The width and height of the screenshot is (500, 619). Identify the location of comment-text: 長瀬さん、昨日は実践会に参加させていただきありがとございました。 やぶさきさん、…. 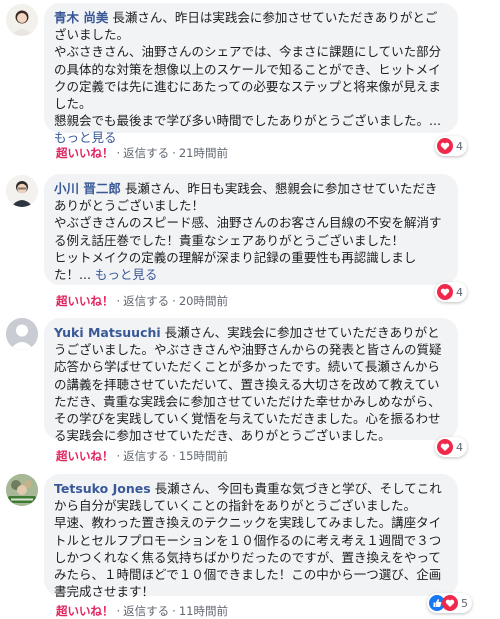
(248, 69).